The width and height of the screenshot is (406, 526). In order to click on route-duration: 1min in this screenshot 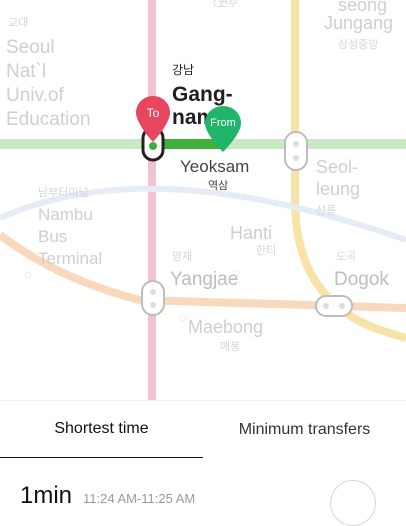, I will do `click(46, 495)`.